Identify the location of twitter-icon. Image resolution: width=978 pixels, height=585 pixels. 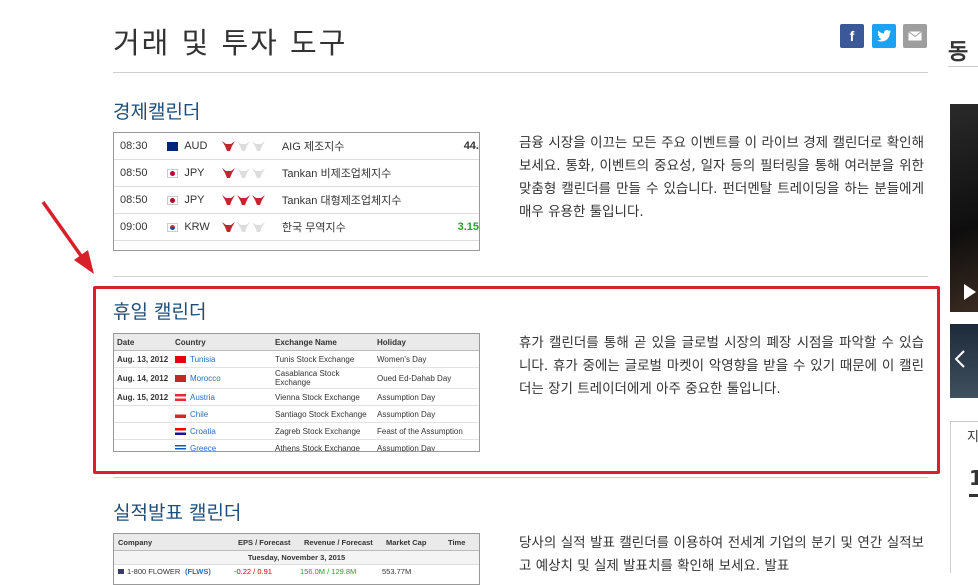
(884, 36).